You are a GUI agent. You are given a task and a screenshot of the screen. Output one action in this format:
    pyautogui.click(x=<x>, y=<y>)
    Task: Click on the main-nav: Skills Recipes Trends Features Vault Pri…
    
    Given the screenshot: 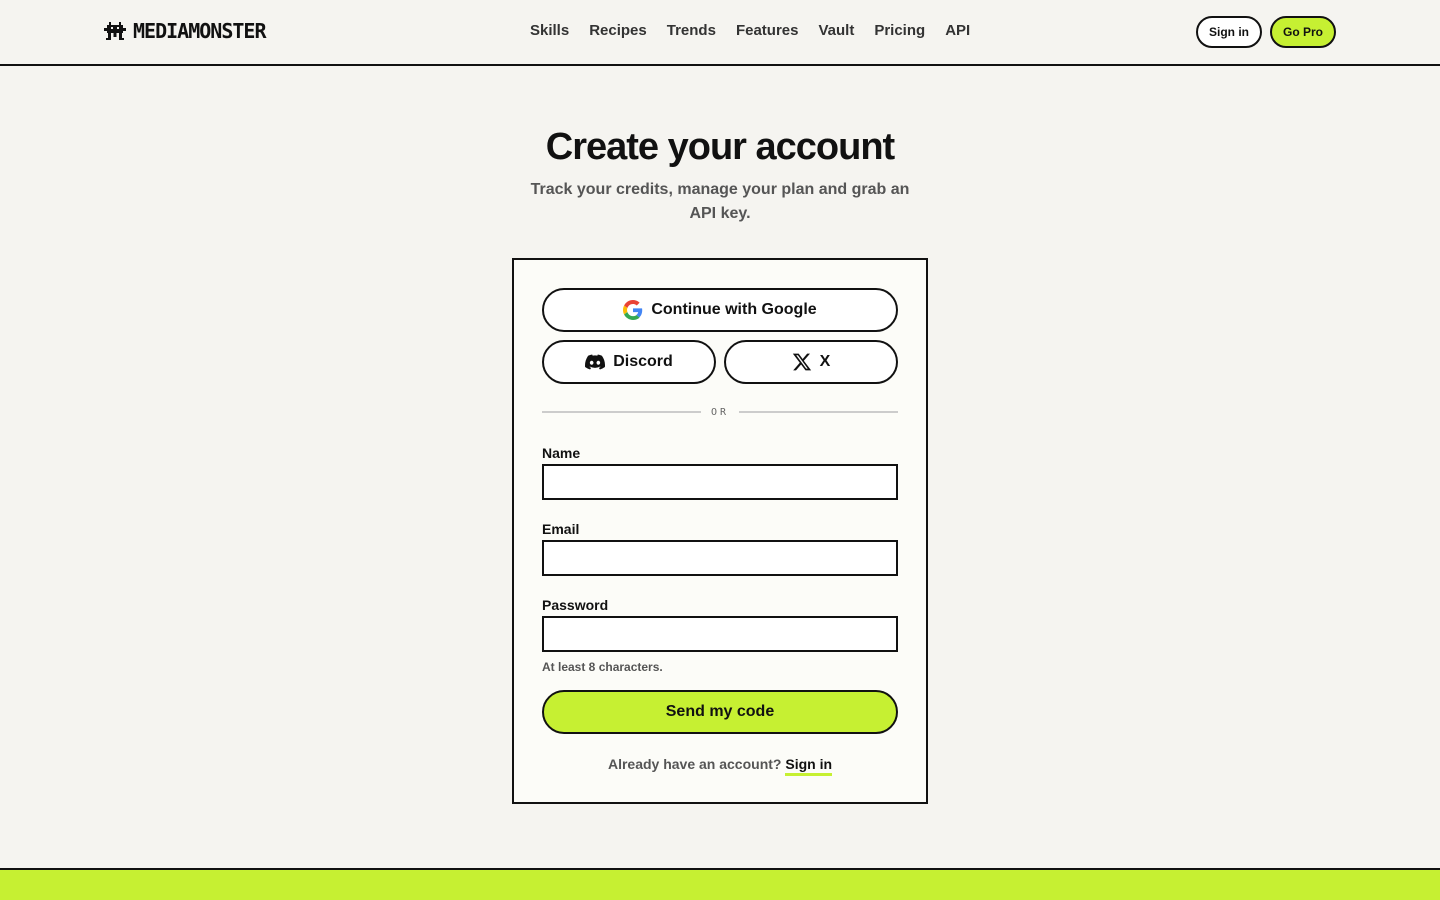 What is the action you would take?
    pyautogui.click(x=750, y=30)
    